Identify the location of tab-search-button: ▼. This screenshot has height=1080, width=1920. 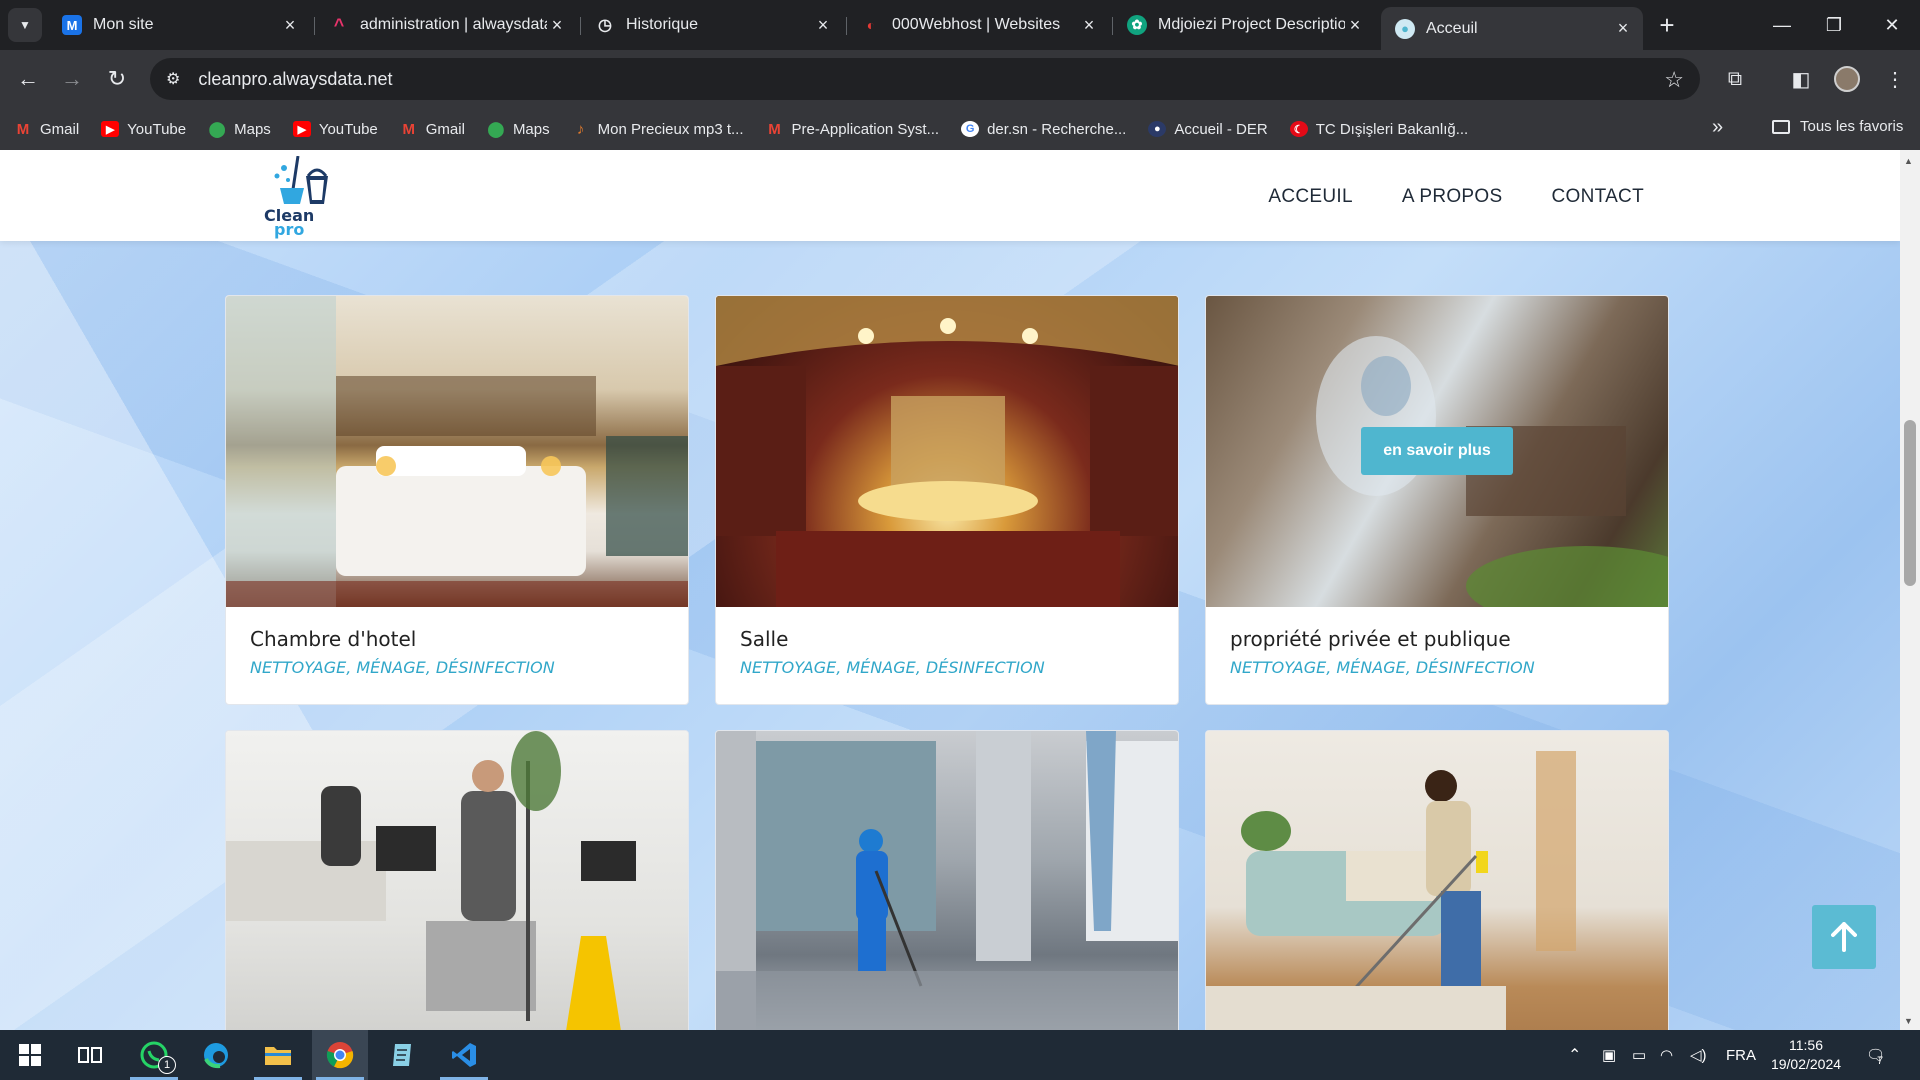
(25, 25).